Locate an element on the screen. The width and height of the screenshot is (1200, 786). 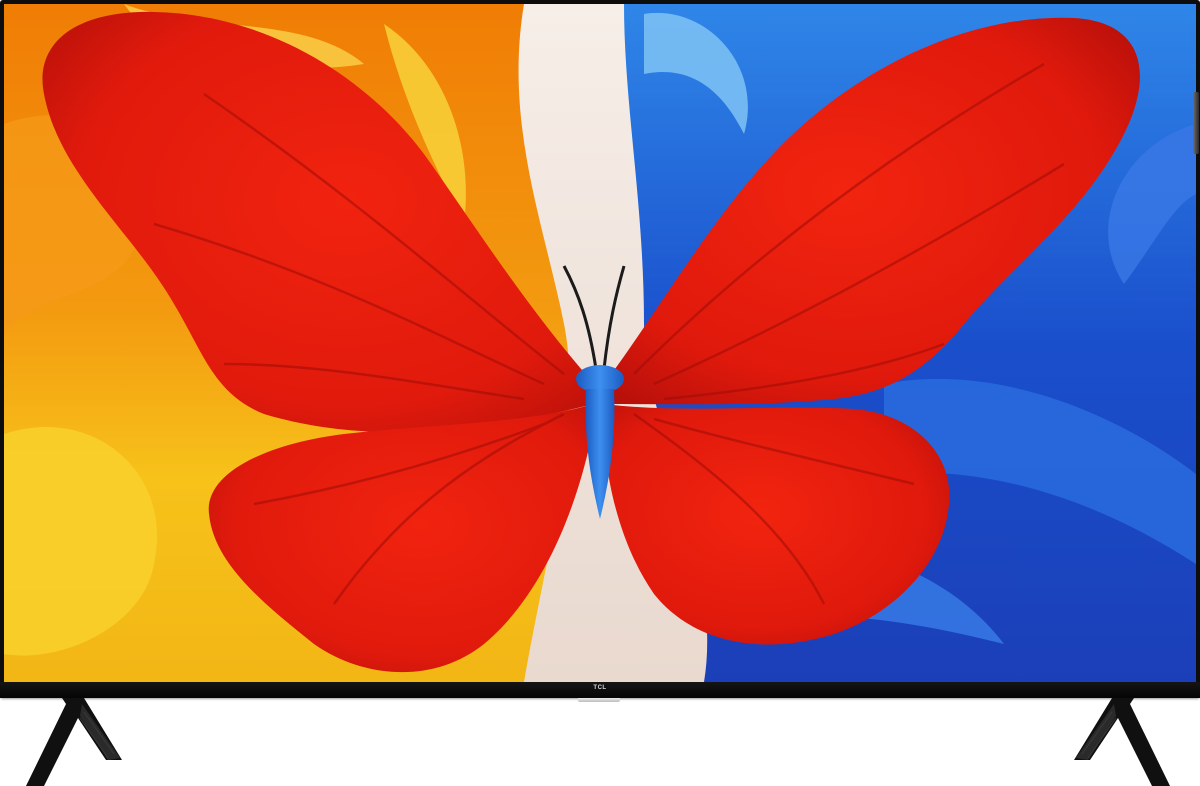
ir-sensor is located at coordinates (599, 700).